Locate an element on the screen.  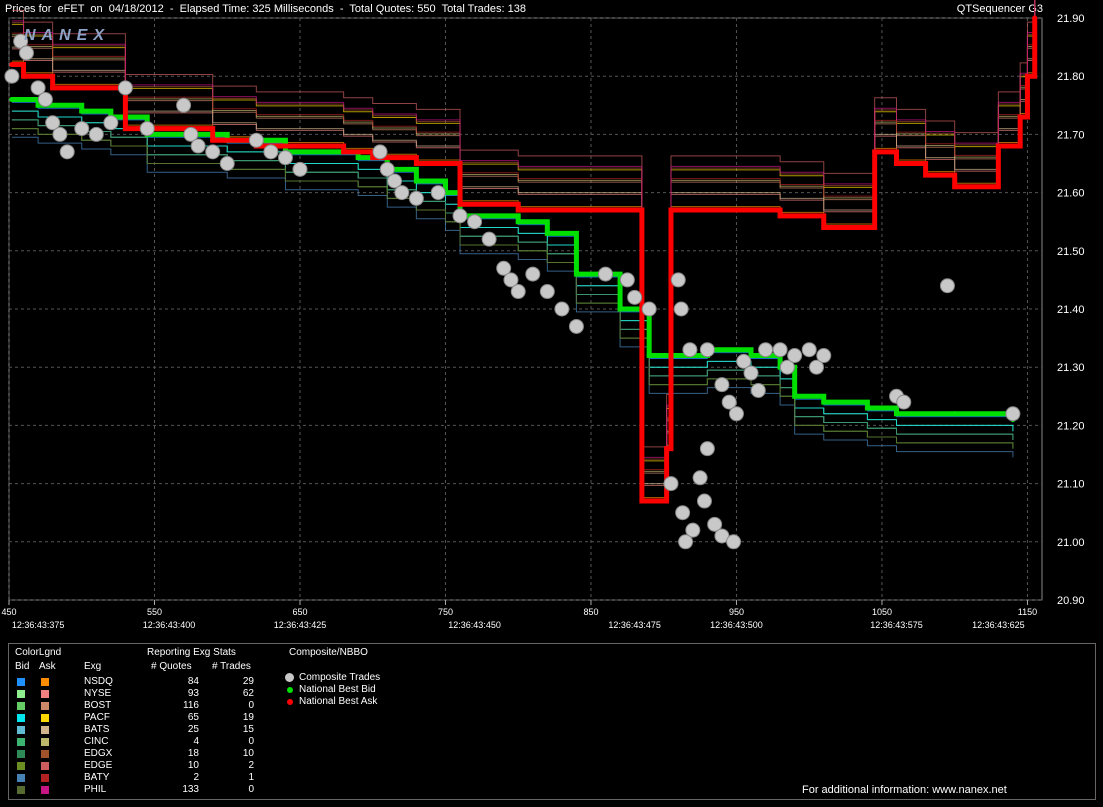
quote-count: 18 is located at coordinates (193, 753).